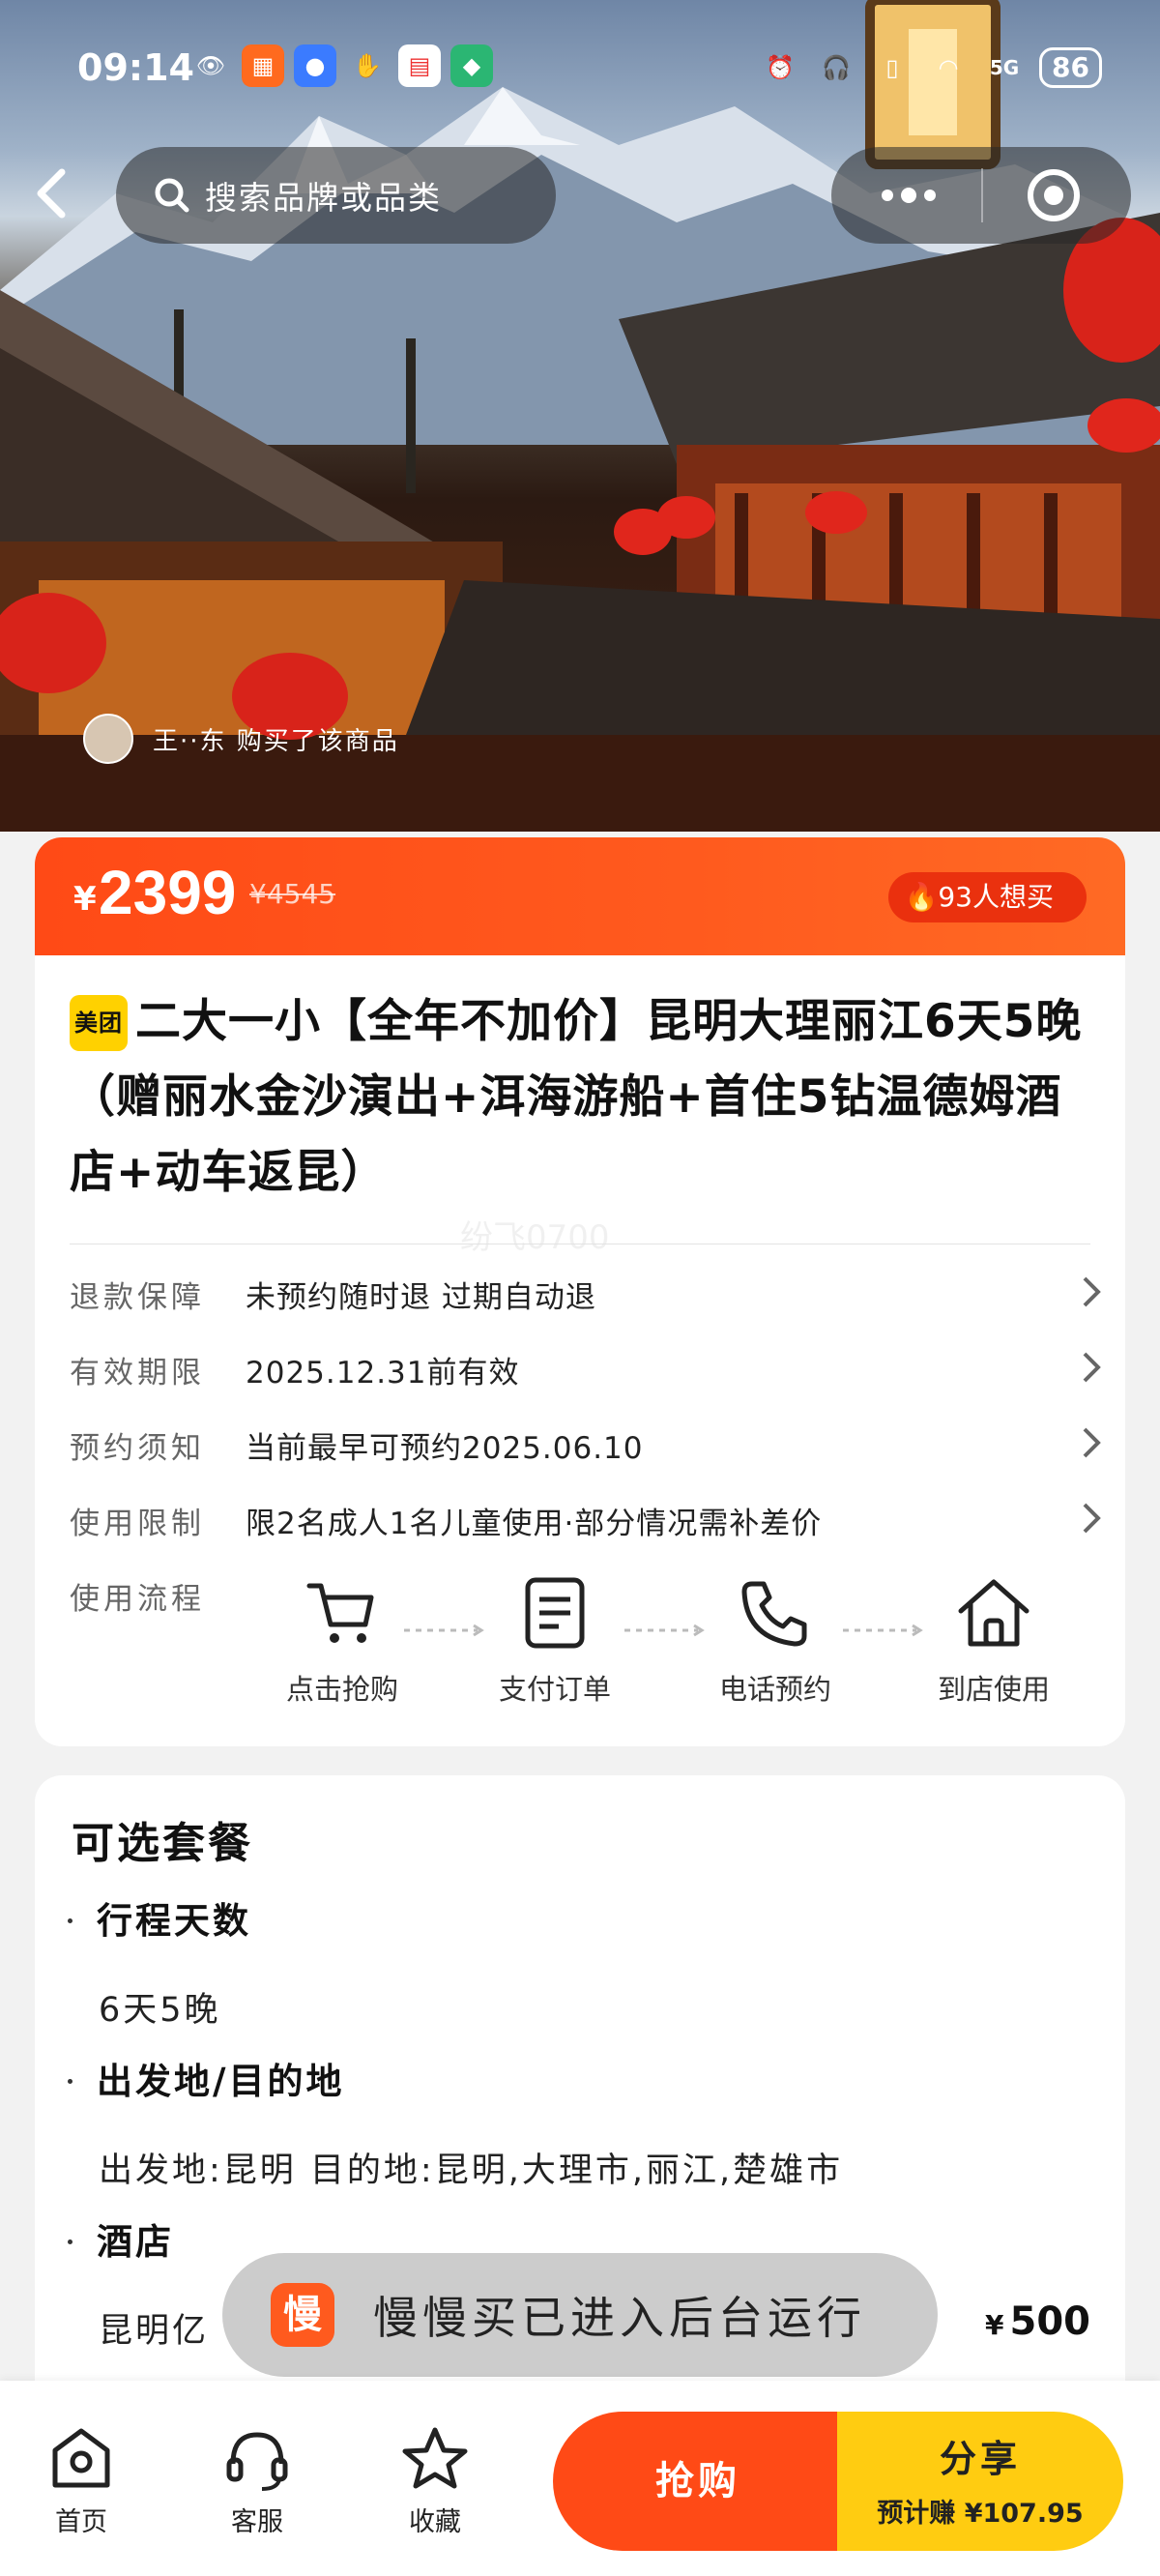 This screenshot has height=2576, width=1160. I want to click on package-value: 6天5晚, so click(160, 2010).